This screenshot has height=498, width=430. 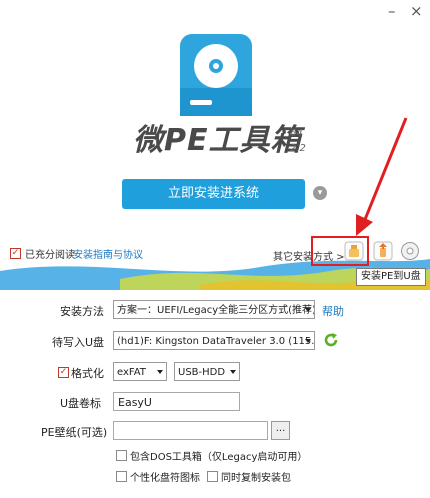 I want to click on volume-input: EasyU, so click(x=176, y=401).